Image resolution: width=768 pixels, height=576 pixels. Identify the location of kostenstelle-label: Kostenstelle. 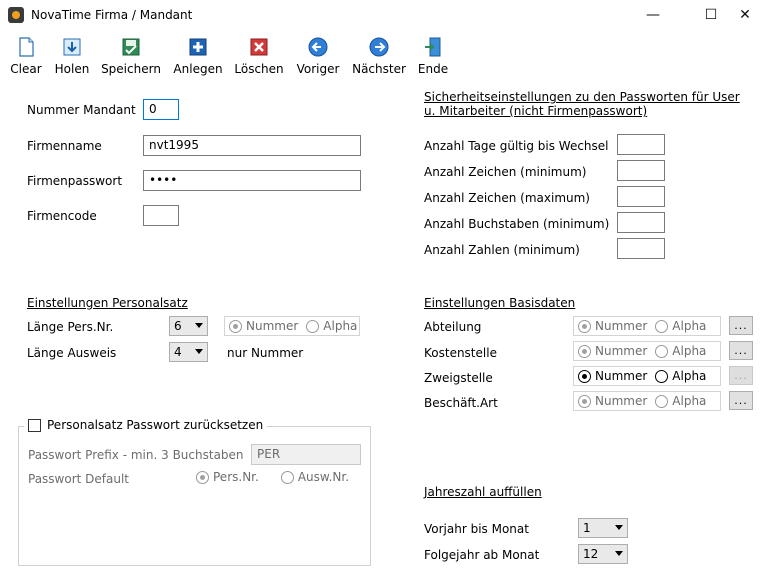
(460, 353).